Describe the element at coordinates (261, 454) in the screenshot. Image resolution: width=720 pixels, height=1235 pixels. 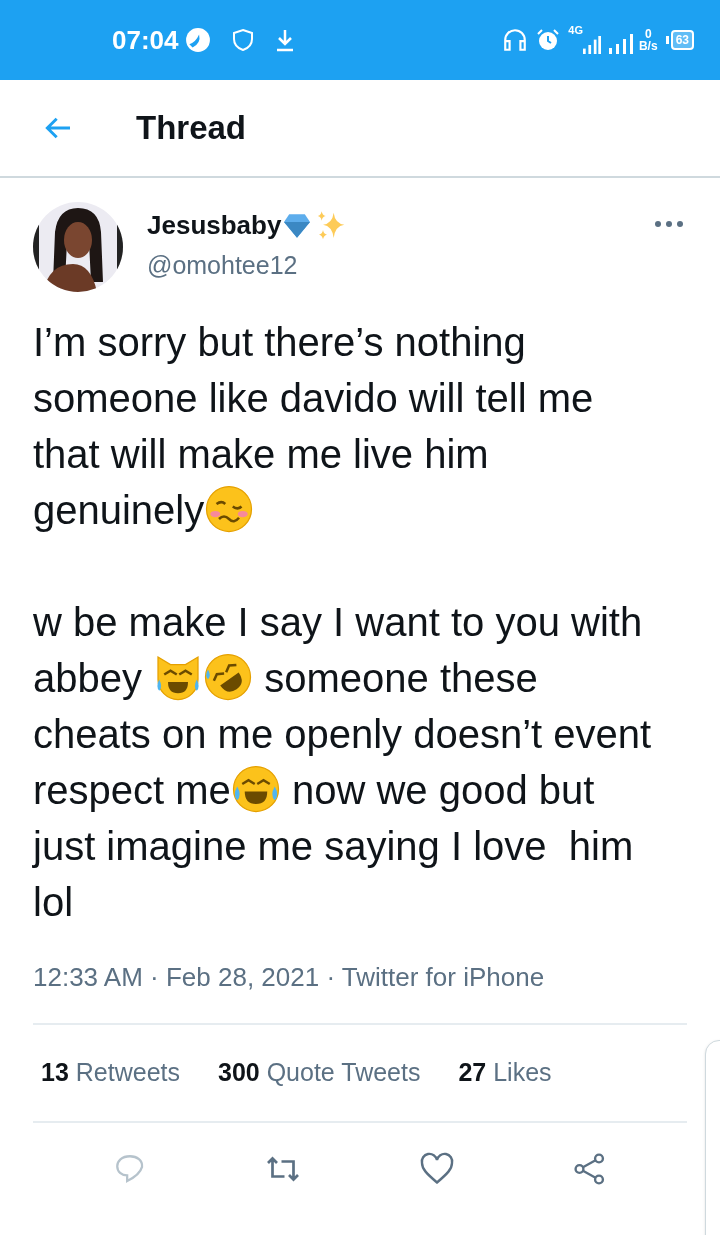
I see `tweet-text: that will make me live him` at that location.